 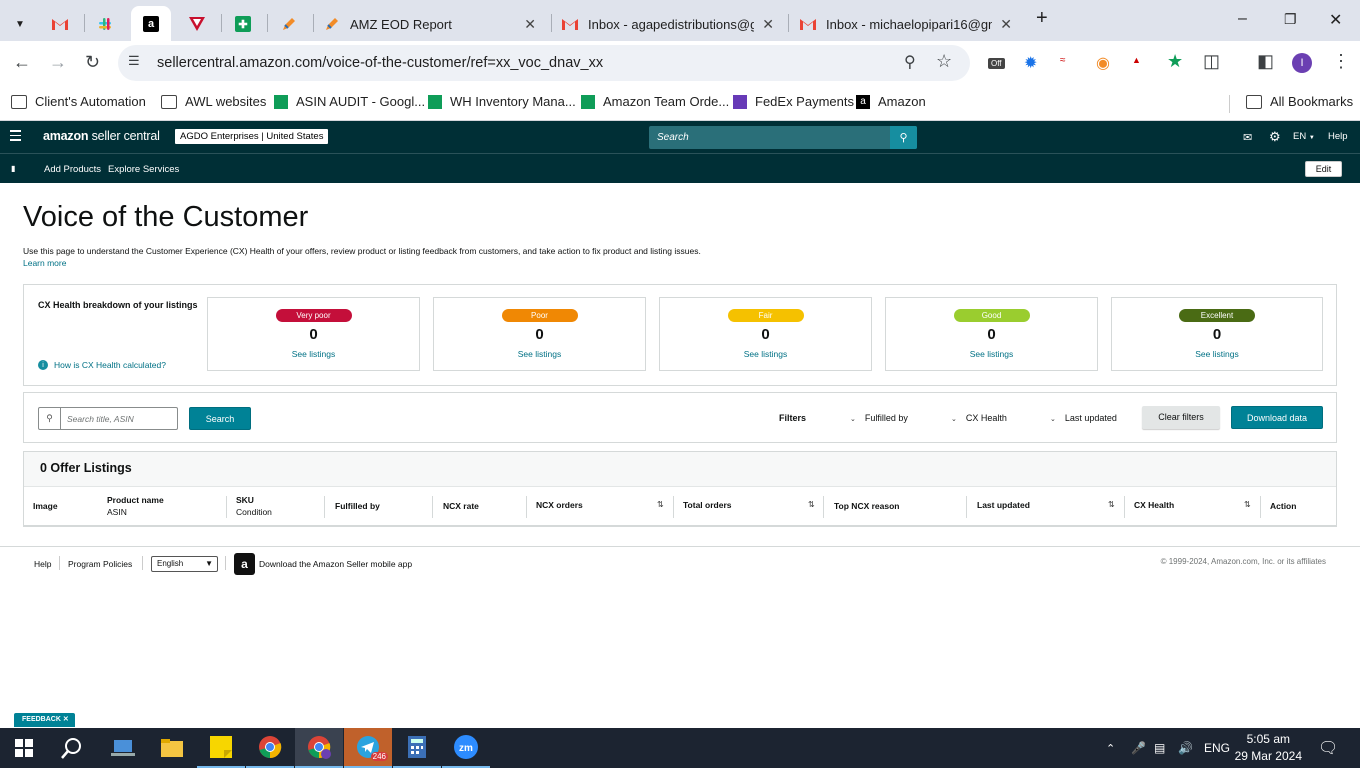 I want to click on feedback-tab: FEEDBACK ✕, so click(x=44, y=720).